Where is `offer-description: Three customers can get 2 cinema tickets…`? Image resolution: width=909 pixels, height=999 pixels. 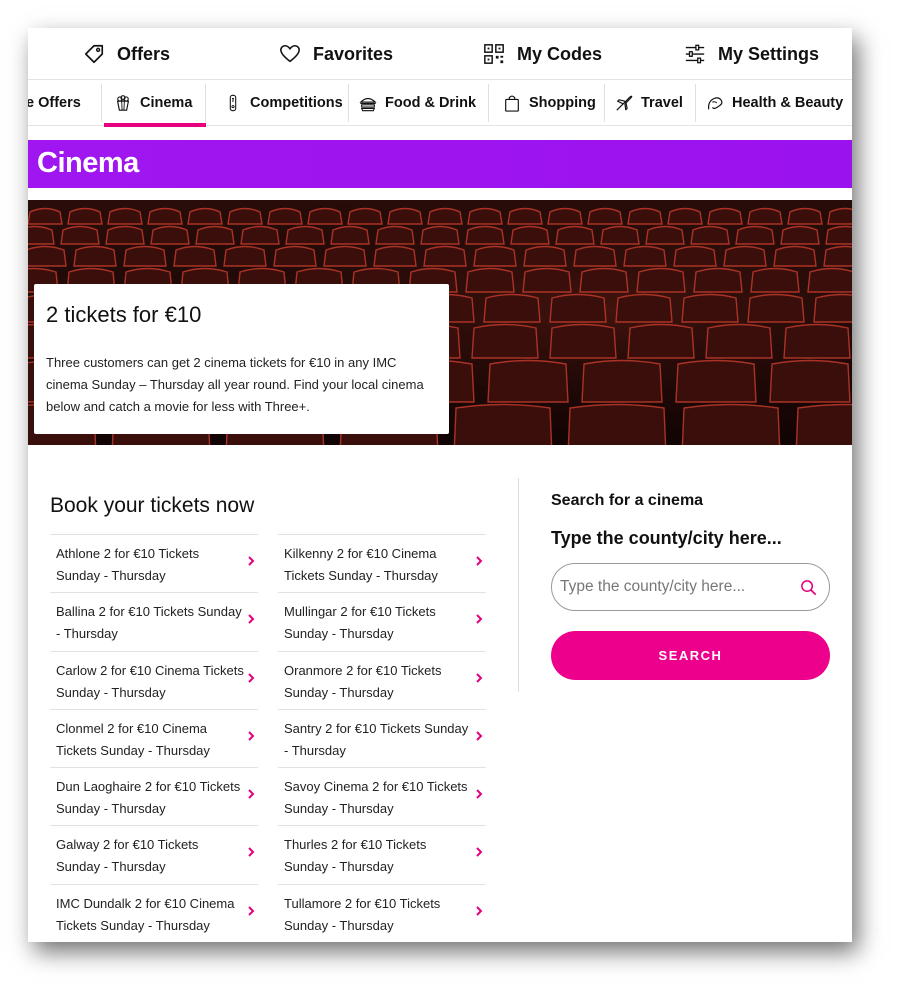
offer-description: Three customers can get 2 cinema tickets… is located at coordinates (235, 384).